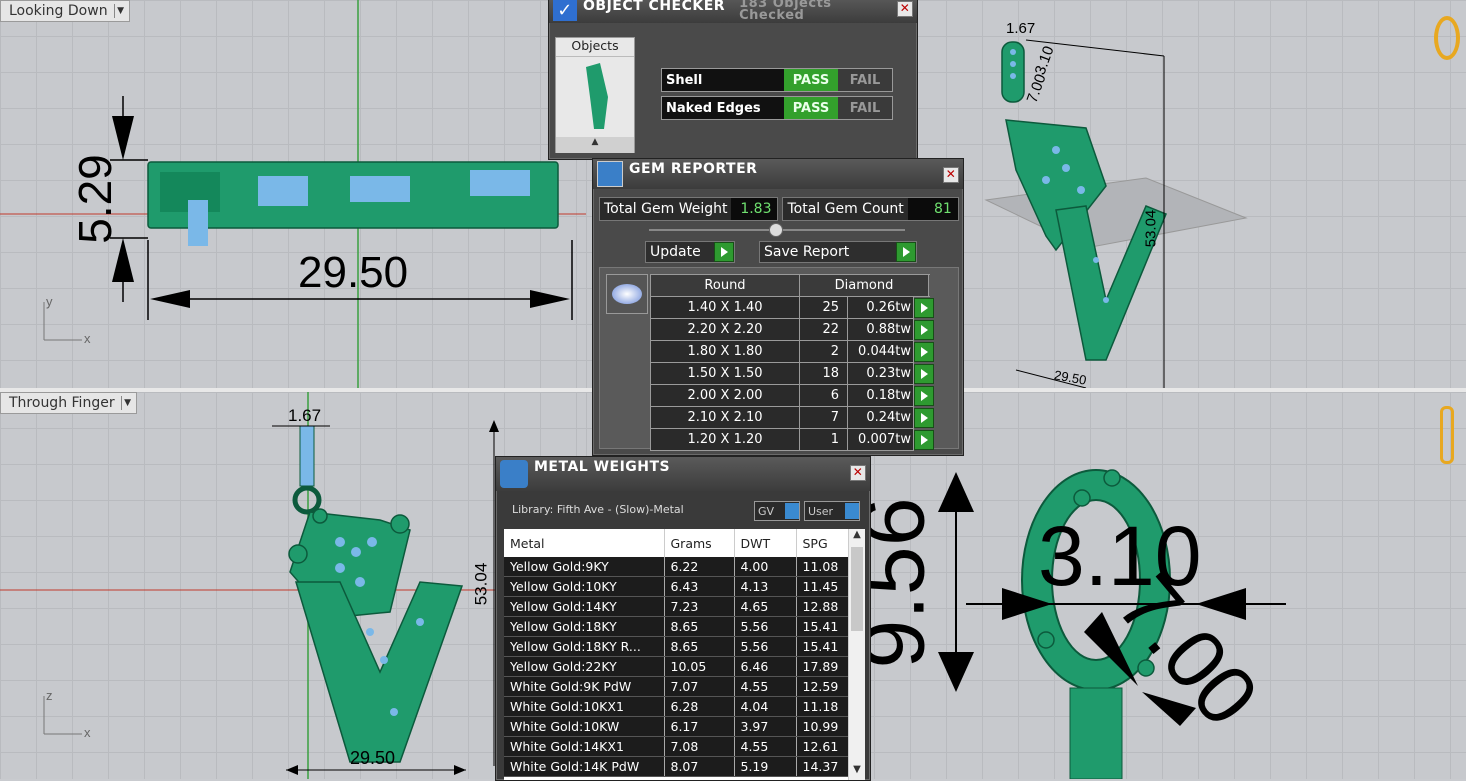 The height and width of the screenshot is (781, 1466). Describe the element at coordinates (792, 373) in the screenshot. I see `gem-row: 1.50 X 1.50 18 0.23tw` at that location.